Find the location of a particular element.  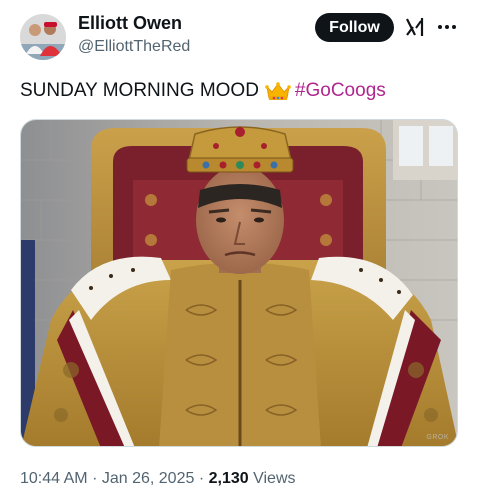

author-name: Elliott Owen is located at coordinates (130, 23).